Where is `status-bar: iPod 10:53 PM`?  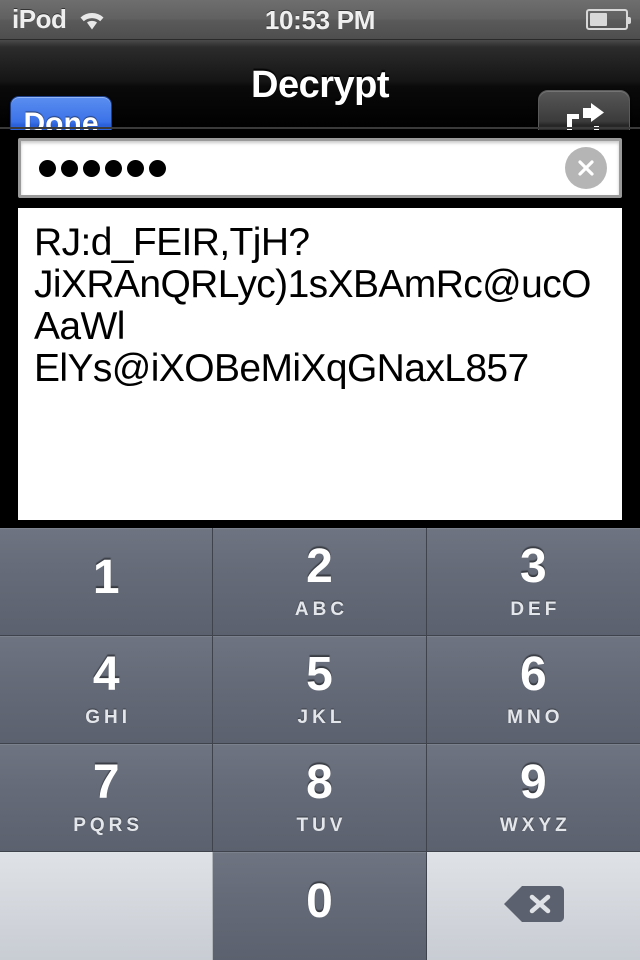
status-bar: iPod 10:53 PM is located at coordinates (320, 20).